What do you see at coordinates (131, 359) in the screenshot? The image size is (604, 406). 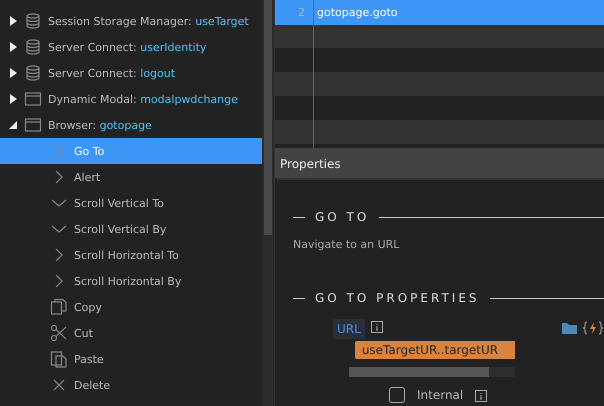 I see `tree-item: Paste` at bounding box center [131, 359].